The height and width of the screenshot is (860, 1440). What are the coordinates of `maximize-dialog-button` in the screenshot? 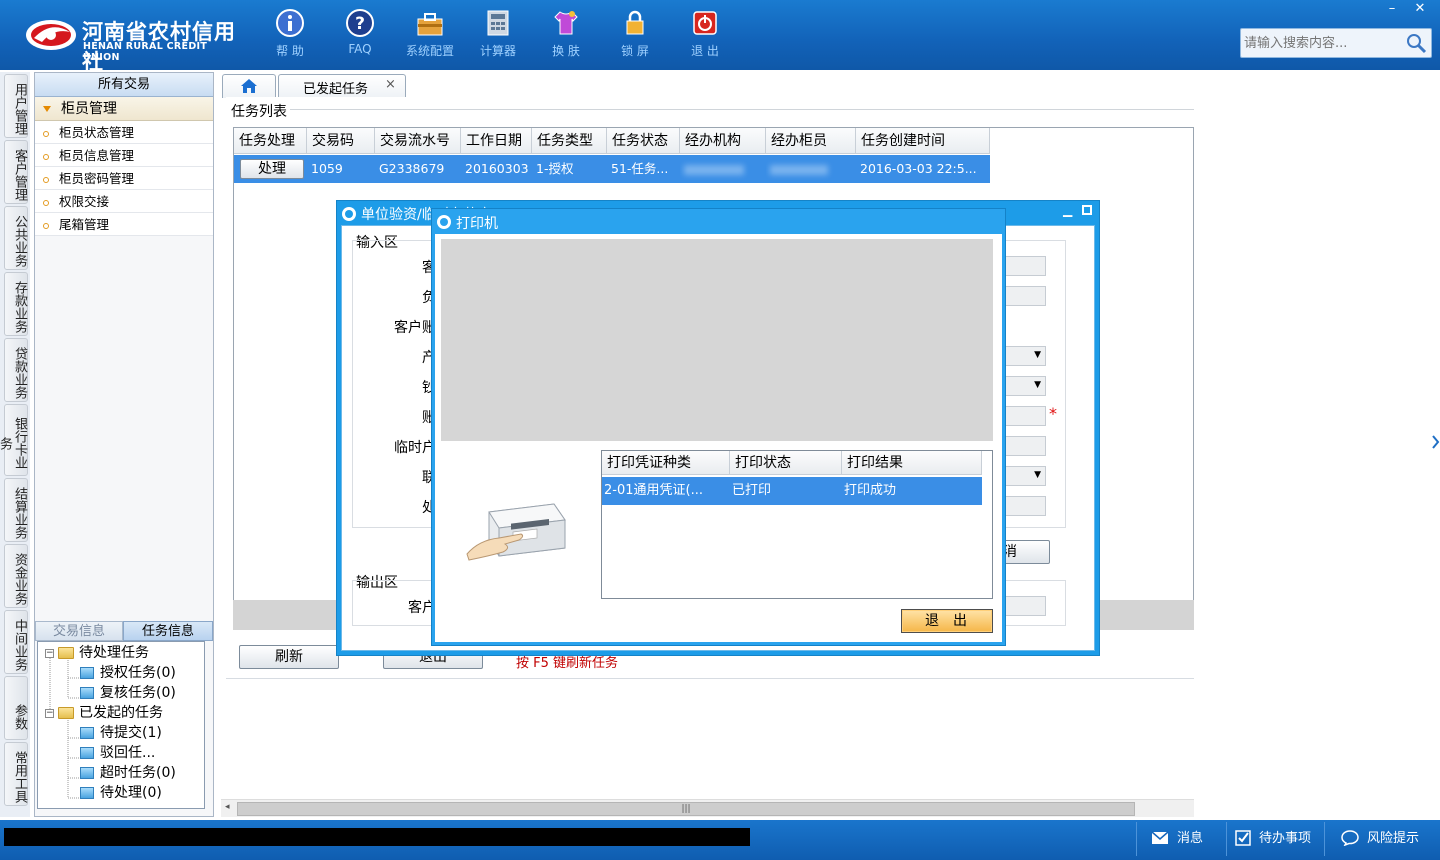 It's located at (1087, 210).